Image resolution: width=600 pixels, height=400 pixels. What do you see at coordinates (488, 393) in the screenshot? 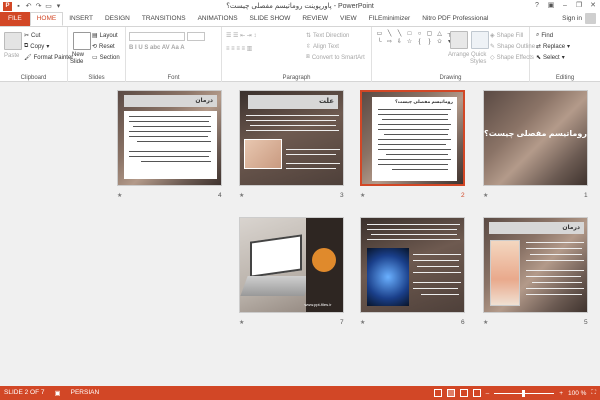
I see `zoom-out-icon: –` at bounding box center [488, 393].